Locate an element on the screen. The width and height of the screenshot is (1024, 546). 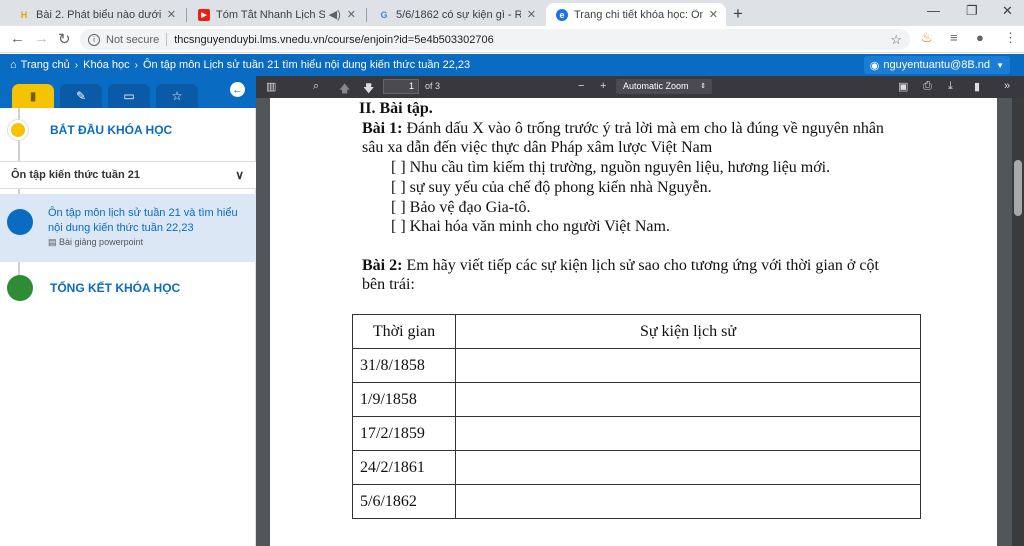
zoom-select: Automatic Zoom ⇕ is located at coordinates (664, 86).